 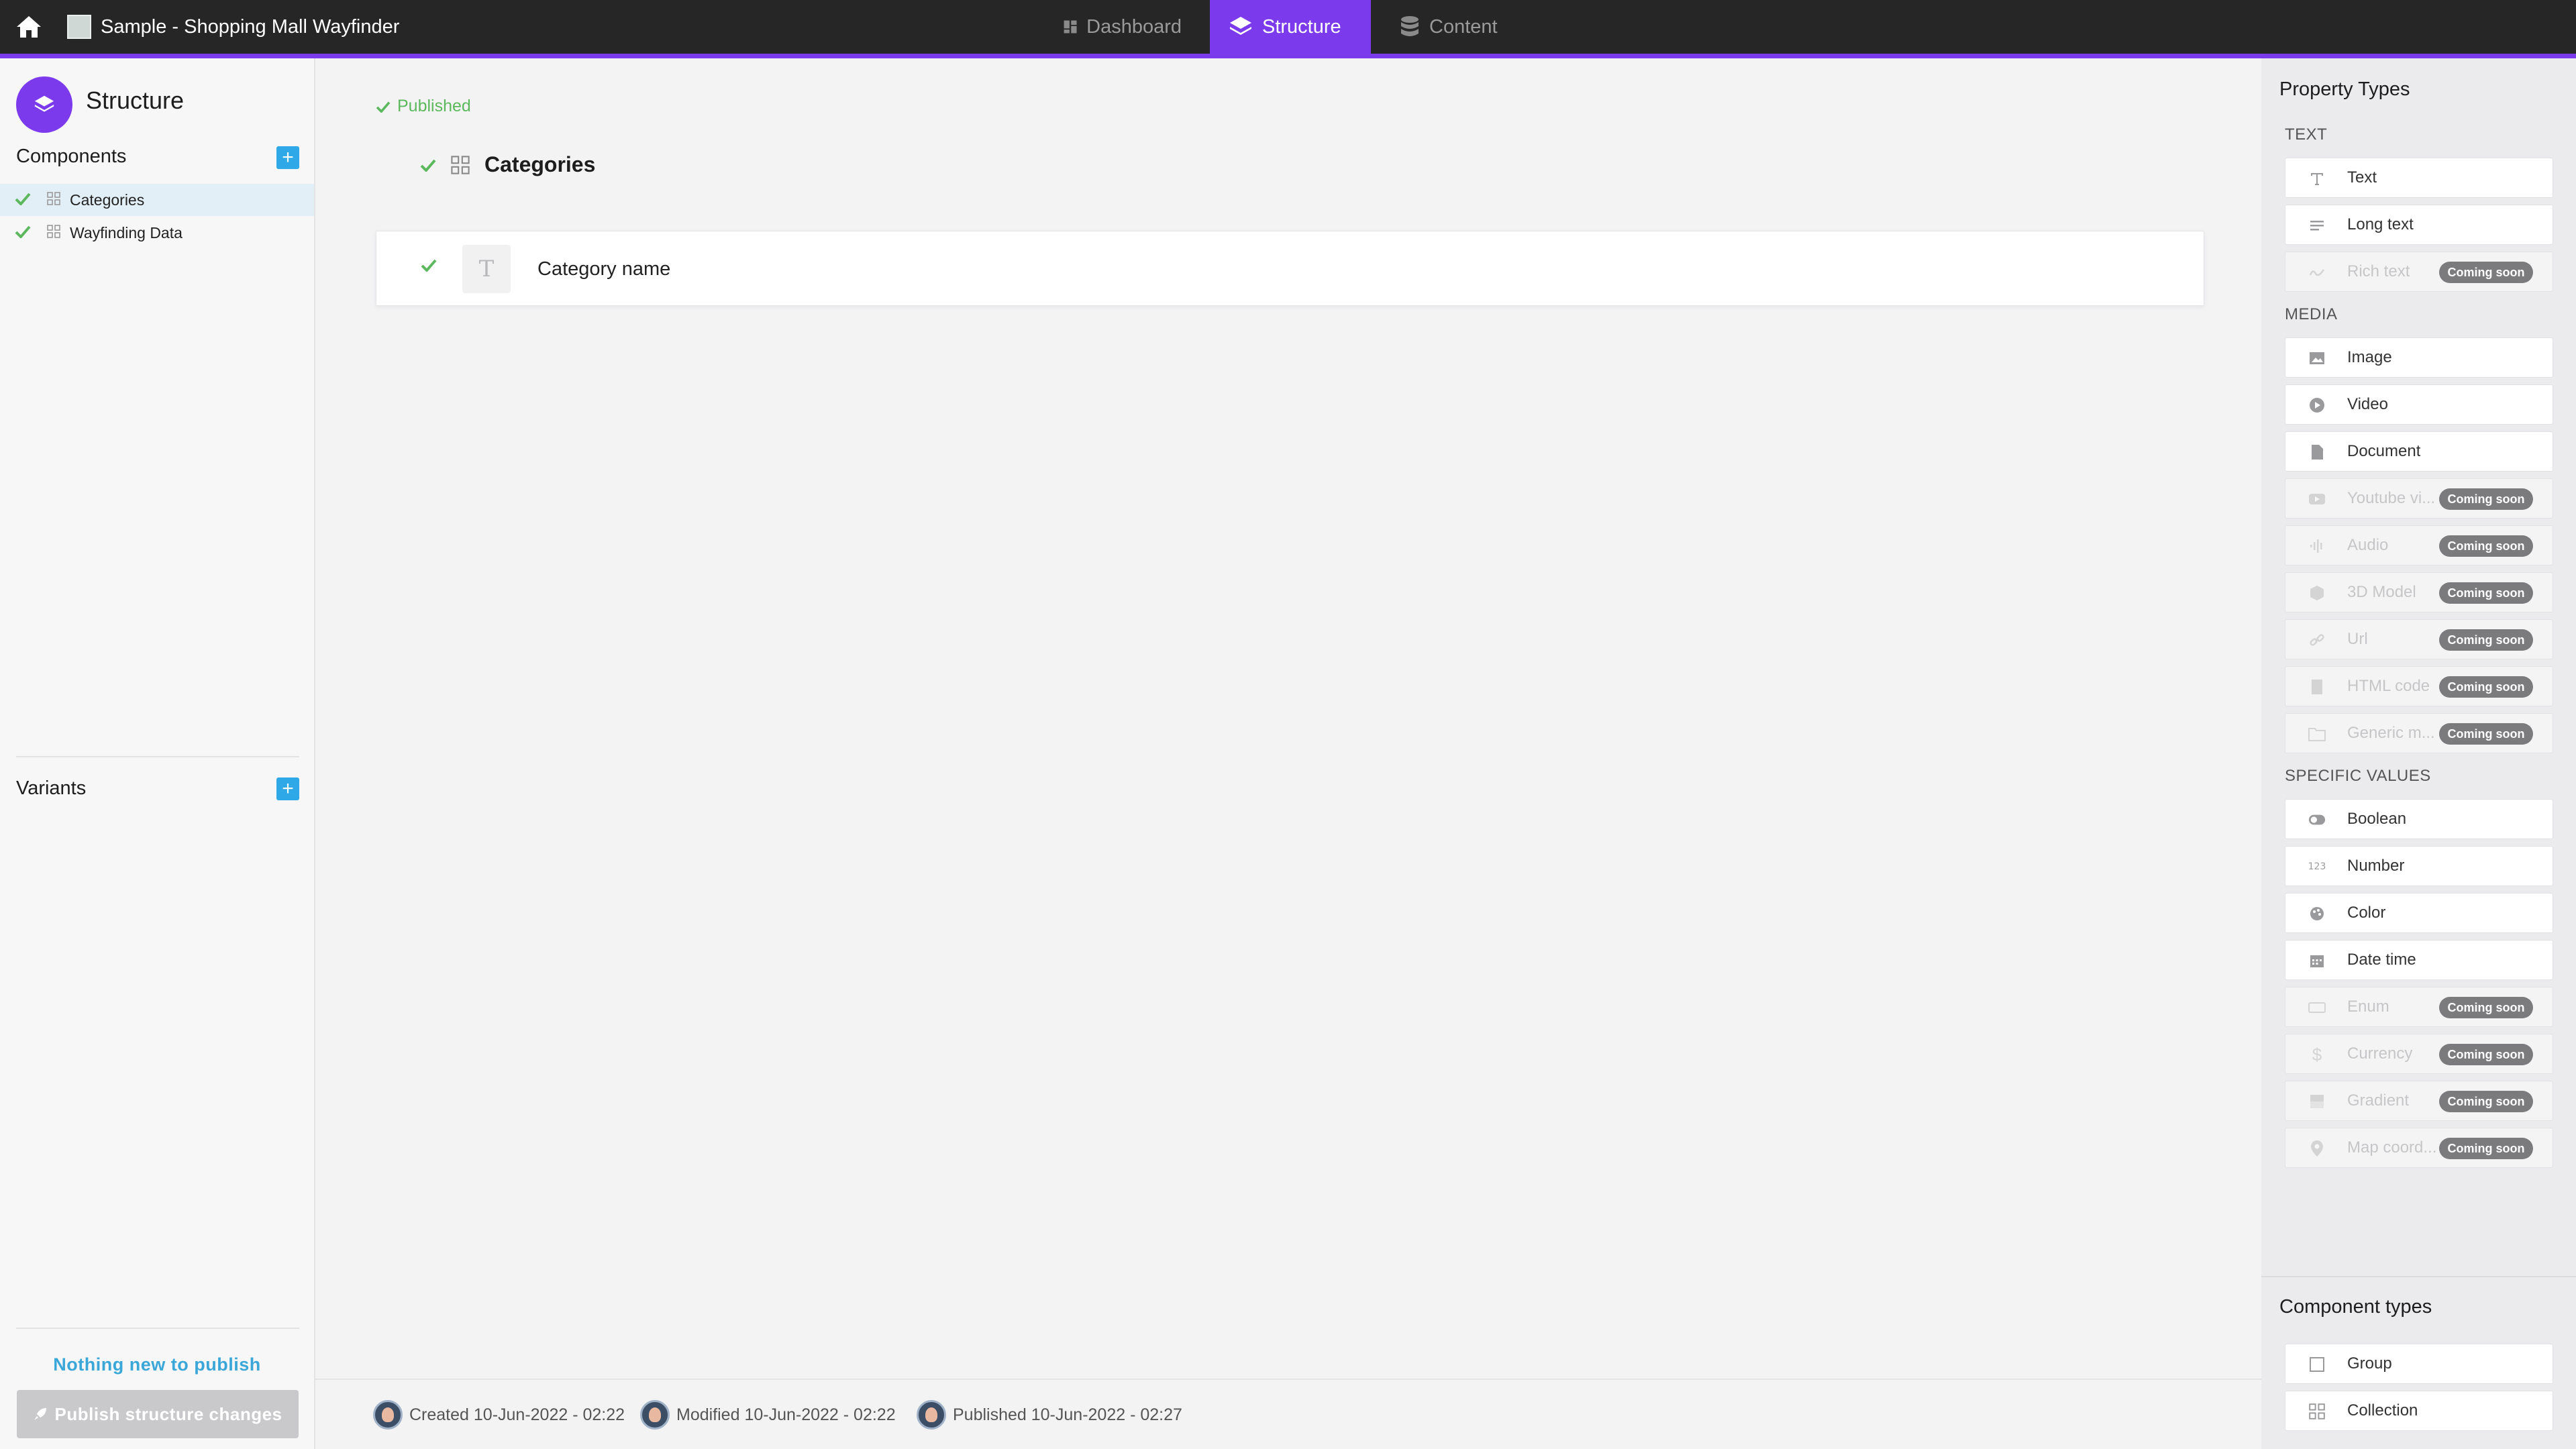 What do you see at coordinates (2317, 1007) in the screenshot?
I see `enum-icon` at bounding box center [2317, 1007].